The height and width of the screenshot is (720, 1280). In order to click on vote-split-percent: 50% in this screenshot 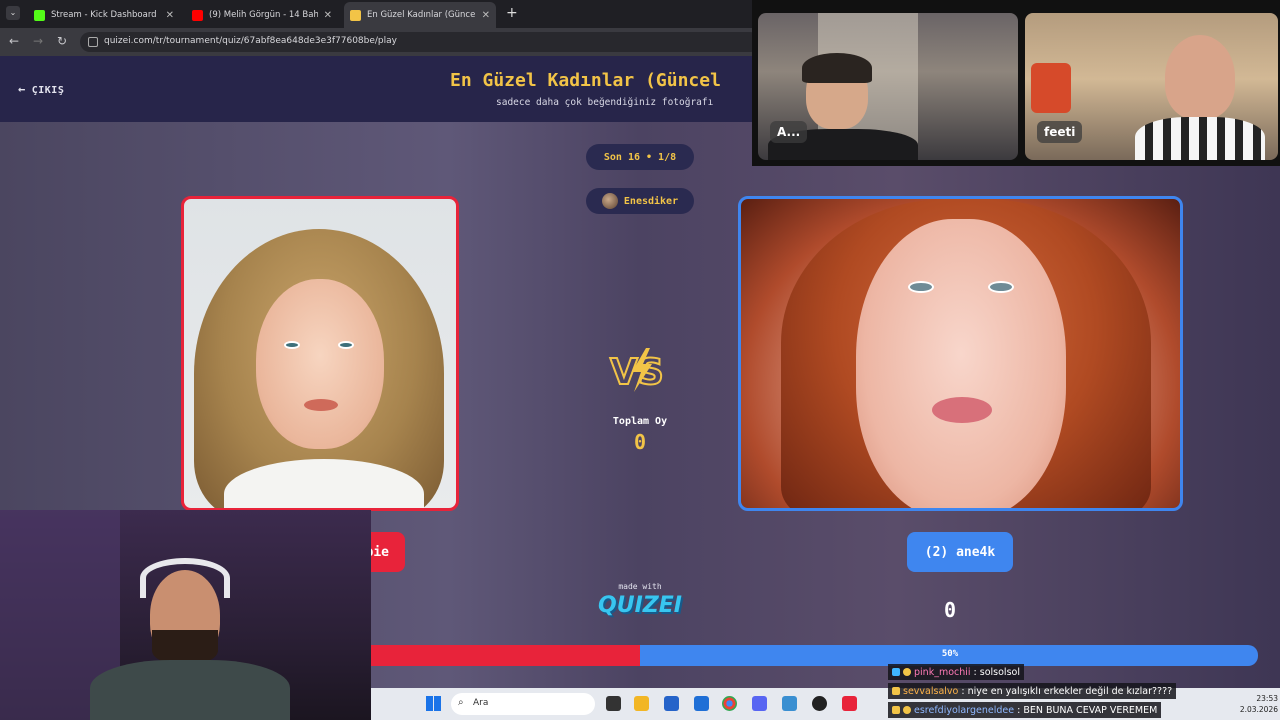, I will do `click(950, 654)`.